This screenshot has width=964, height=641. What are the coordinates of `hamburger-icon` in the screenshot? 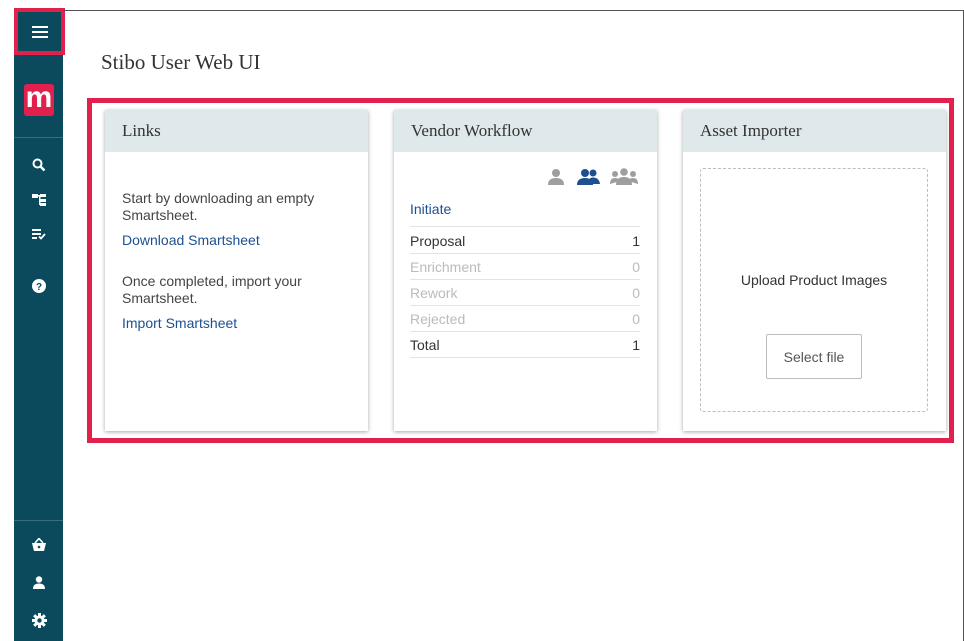 It's located at (39, 31).